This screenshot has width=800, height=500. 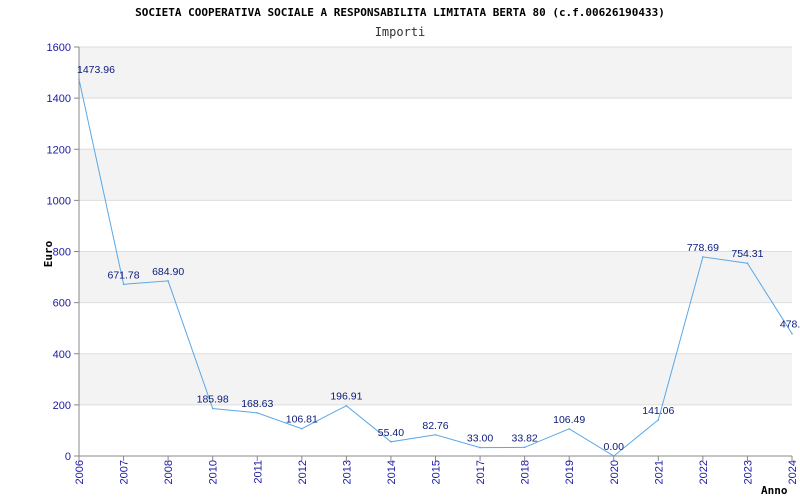 What do you see at coordinates (658, 411) in the screenshot?
I see `data-label: 141.06` at bounding box center [658, 411].